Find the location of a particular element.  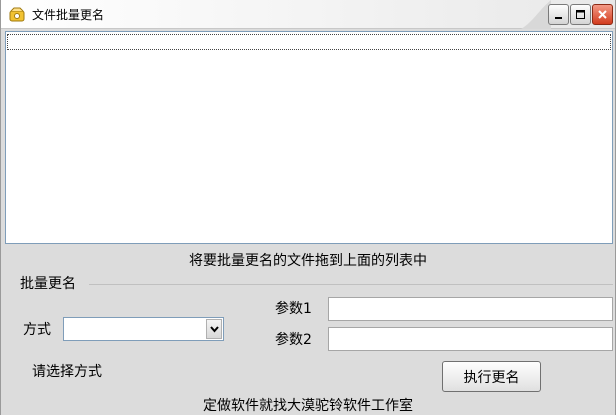

param1-label: 参数1 is located at coordinates (293, 309).